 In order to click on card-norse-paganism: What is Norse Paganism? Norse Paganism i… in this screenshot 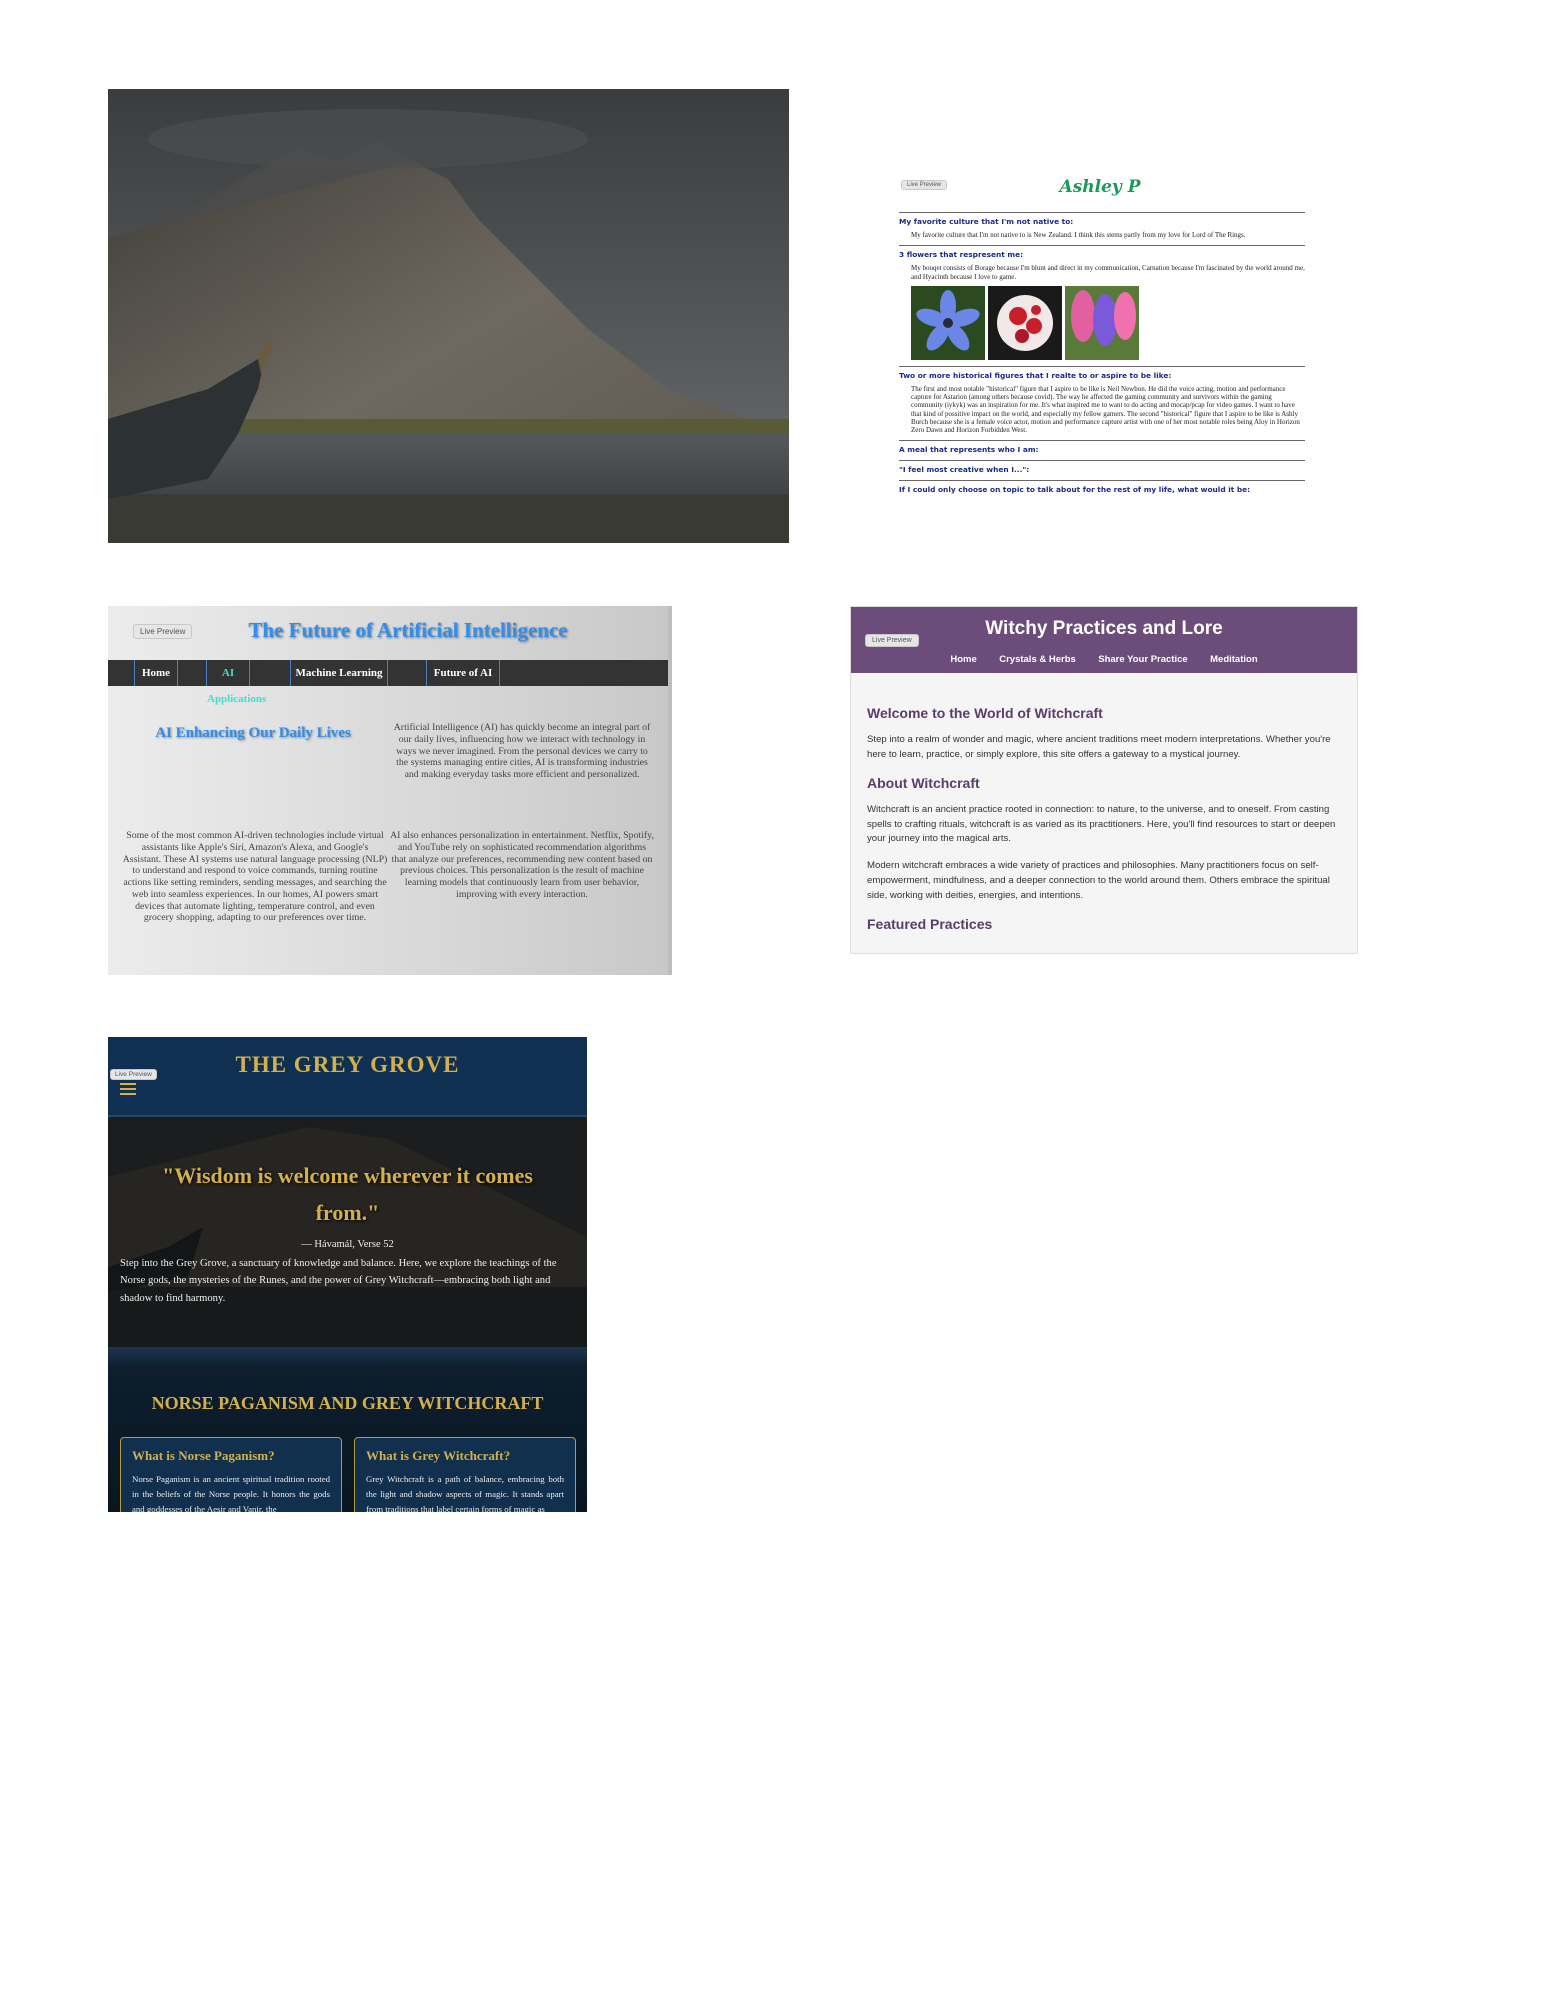, I will do `click(231, 1474)`.